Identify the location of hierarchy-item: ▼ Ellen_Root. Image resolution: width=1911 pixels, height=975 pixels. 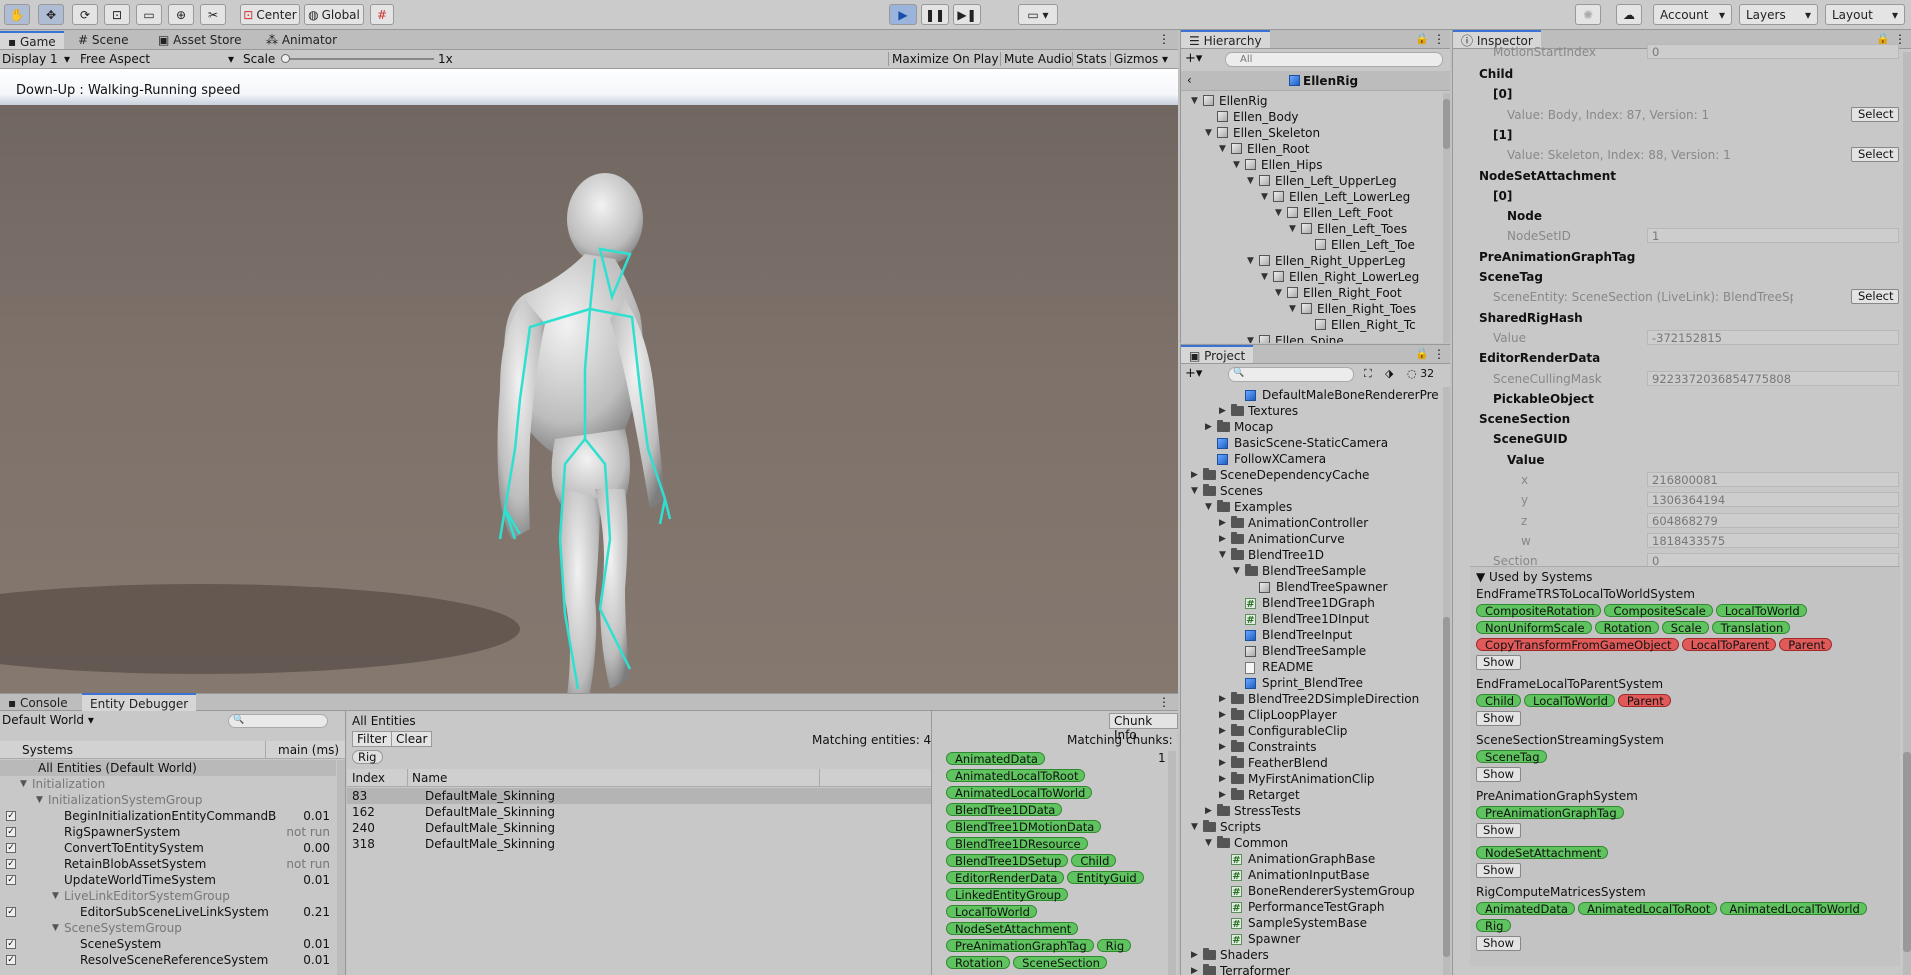
(1311, 149).